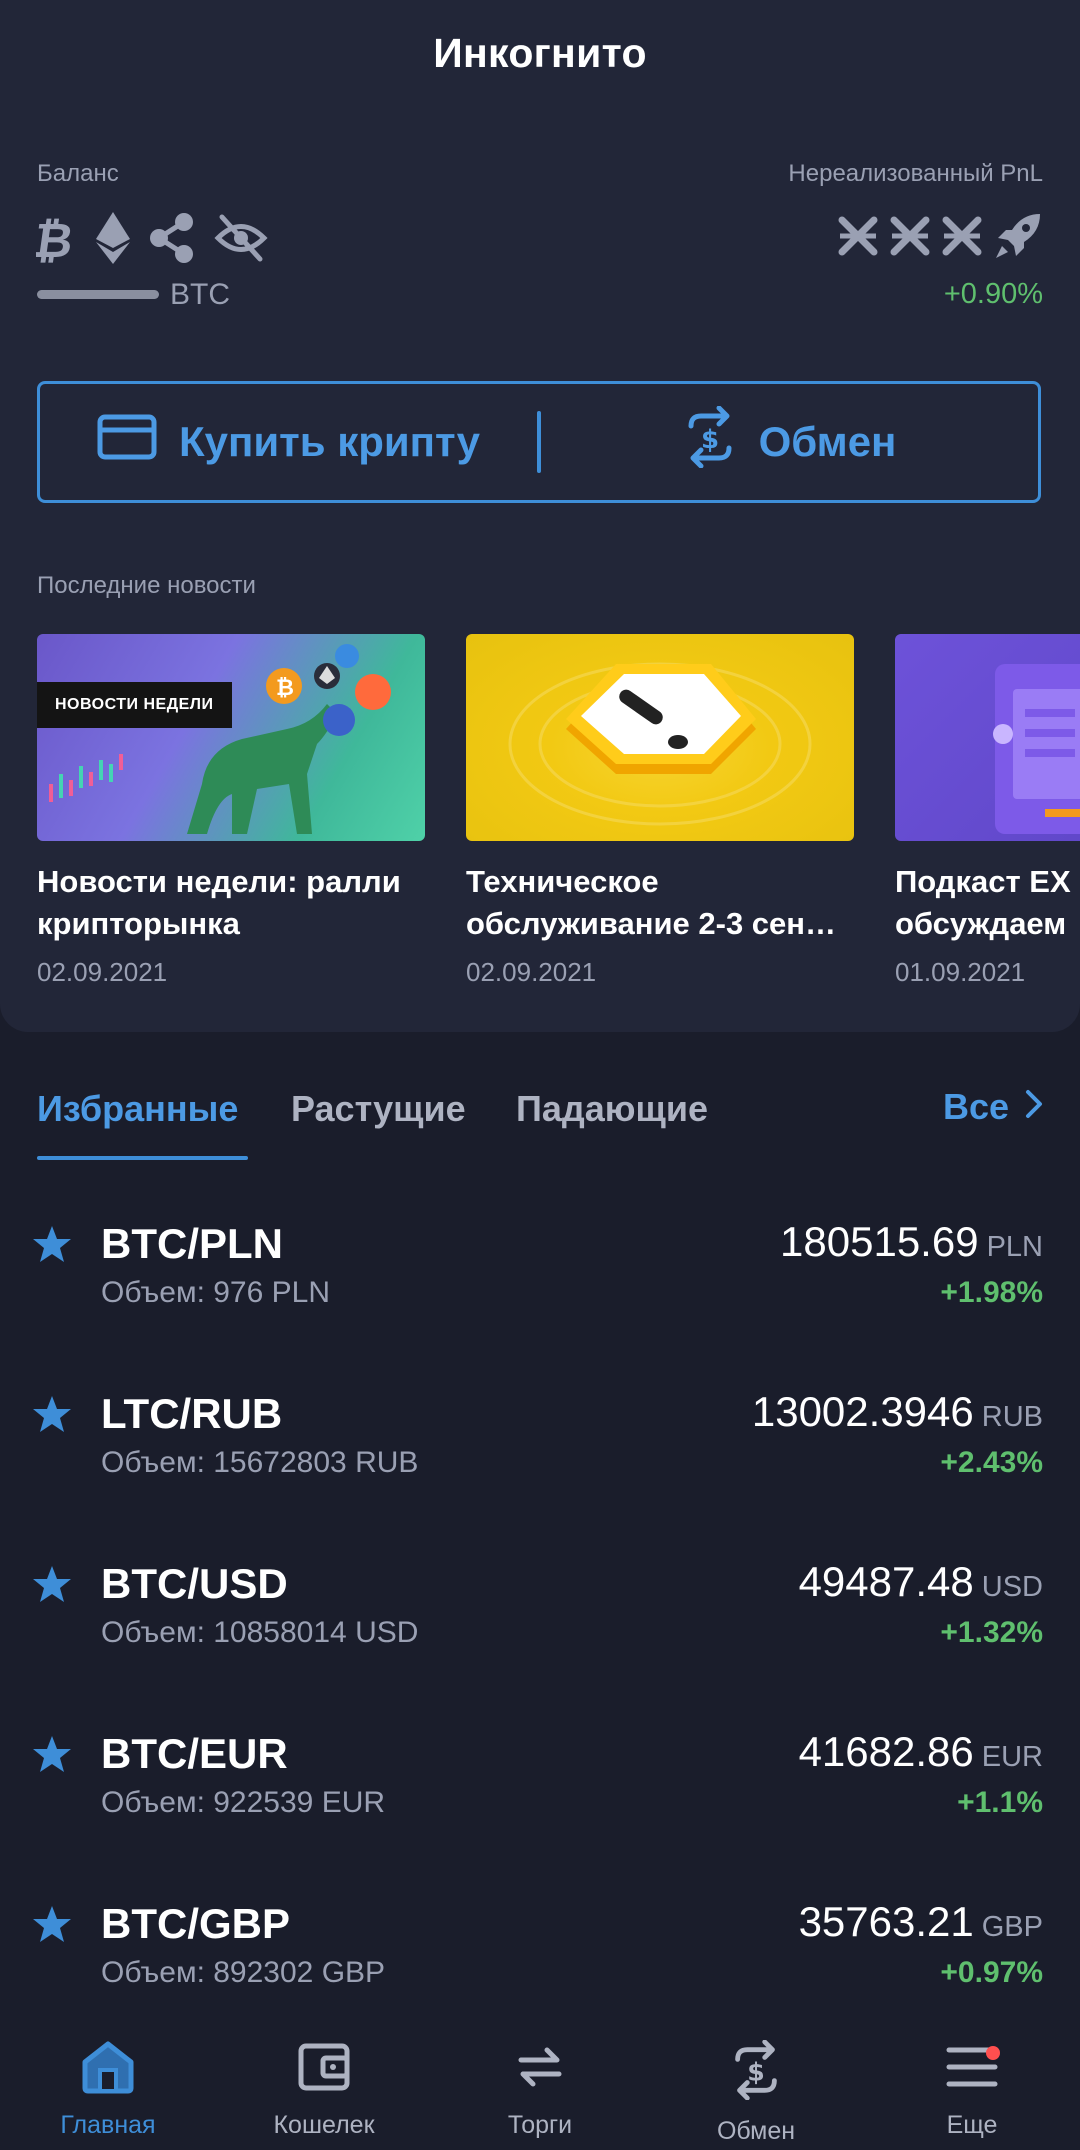 The height and width of the screenshot is (2150, 1080). What do you see at coordinates (991, 1632) in the screenshot?
I see `pair-change: +1.32%` at bounding box center [991, 1632].